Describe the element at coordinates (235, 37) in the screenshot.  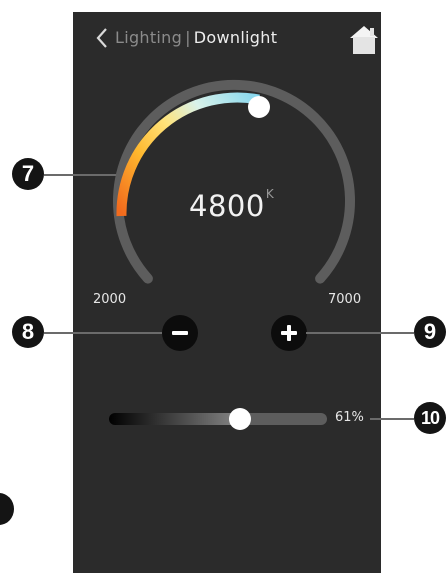
I see `page-title: Downlight` at that location.